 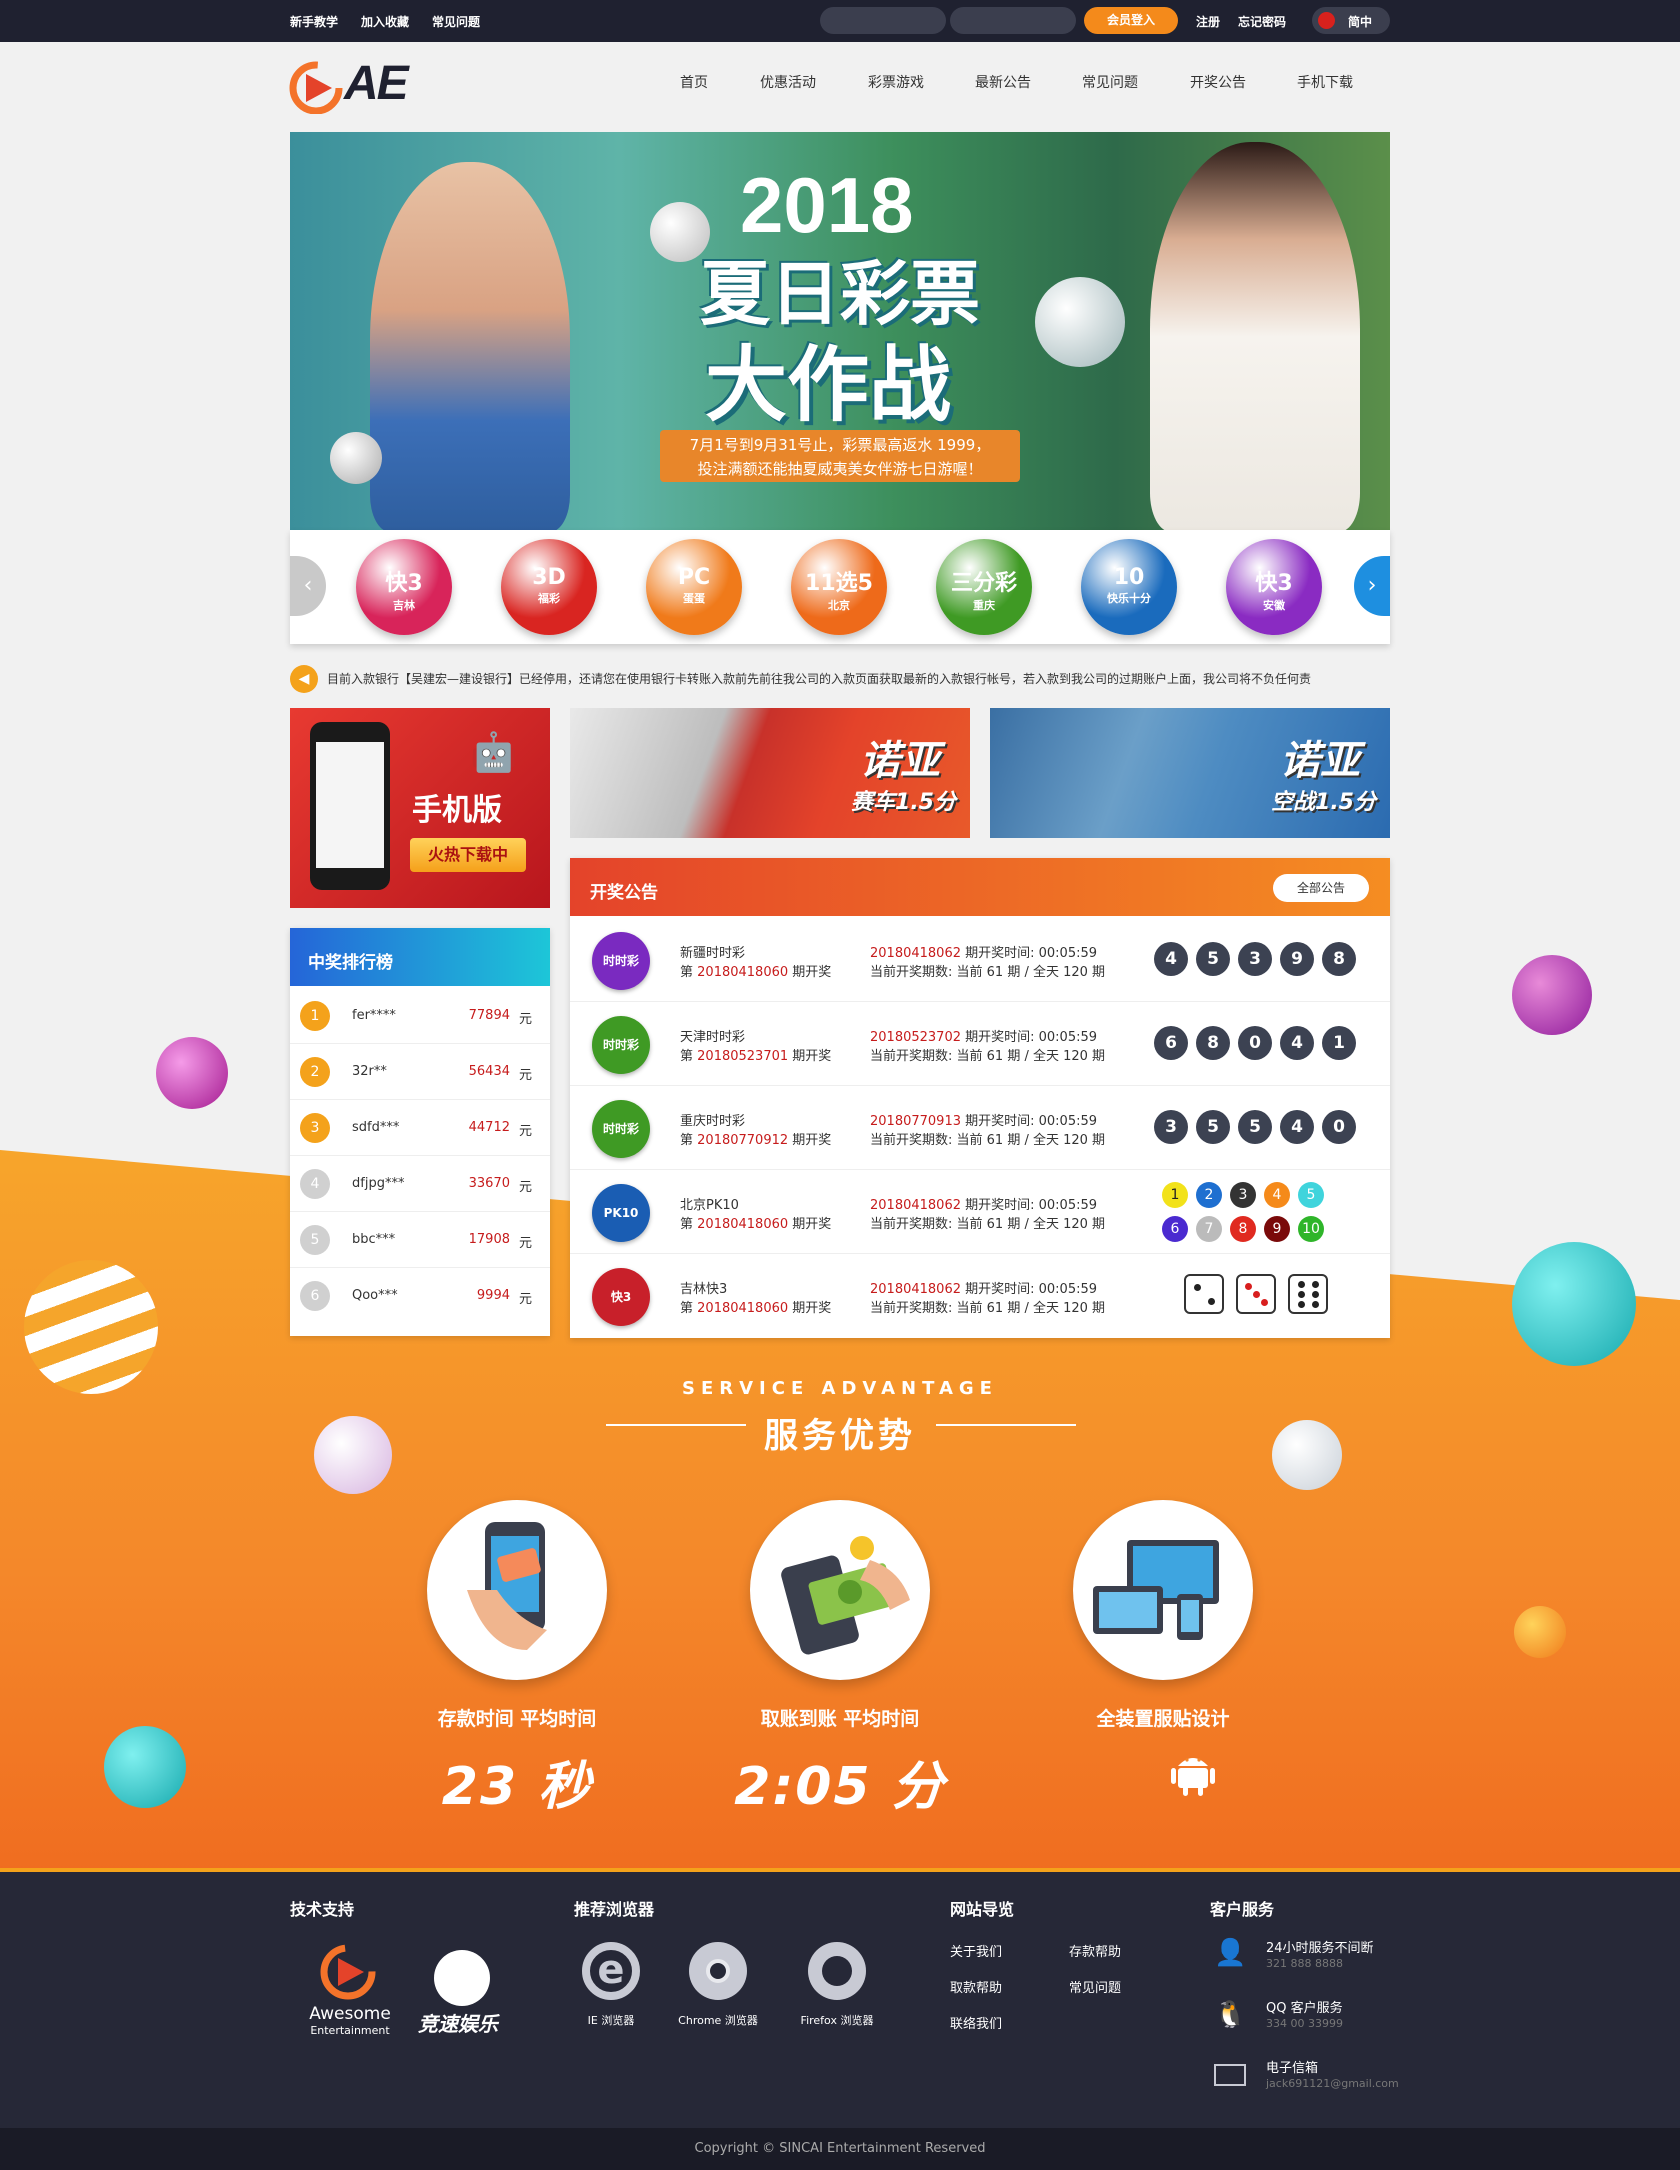 What do you see at coordinates (1213, 959) in the screenshot?
I see `result-ball: 5` at bounding box center [1213, 959].